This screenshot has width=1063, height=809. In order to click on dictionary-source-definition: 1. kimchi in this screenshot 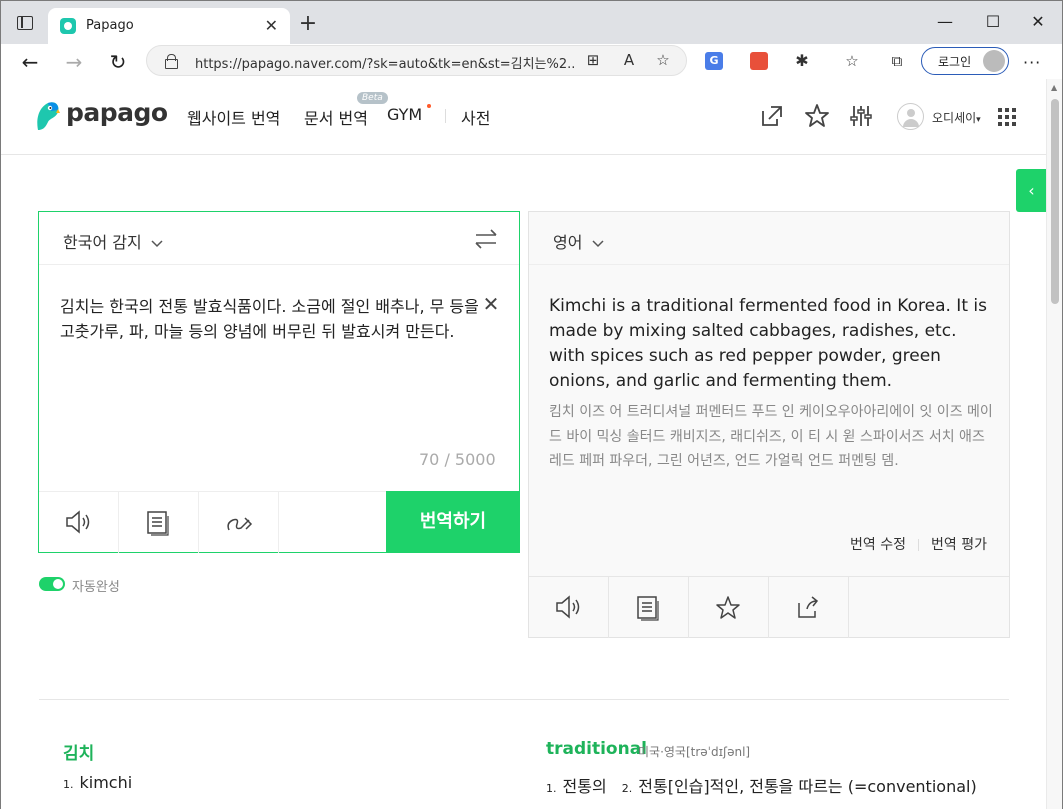, I will do `click(97, 782)`.